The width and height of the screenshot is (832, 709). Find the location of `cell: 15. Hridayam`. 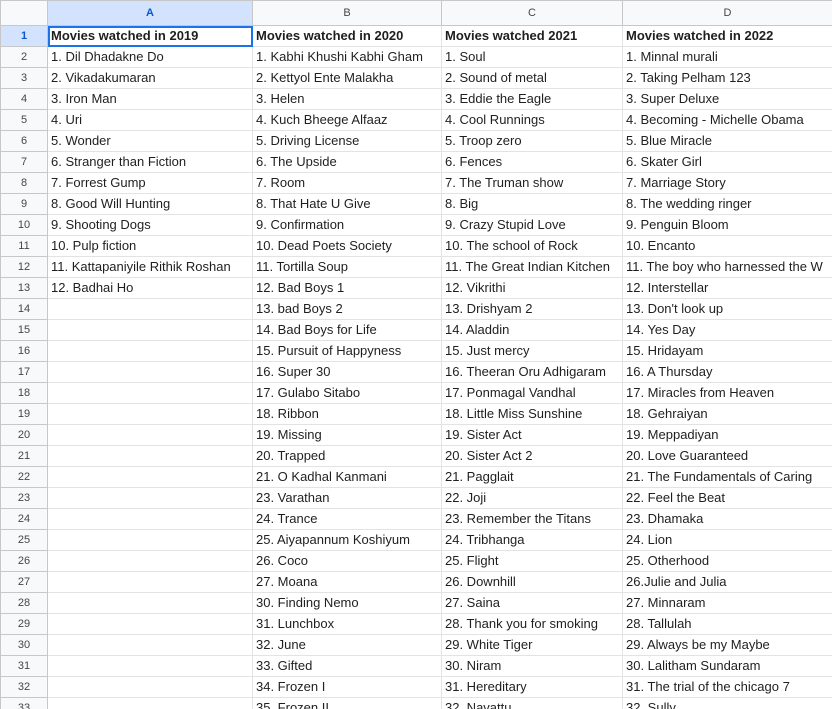

cell: 15. Hridayam is located at coordinates (727, 351).